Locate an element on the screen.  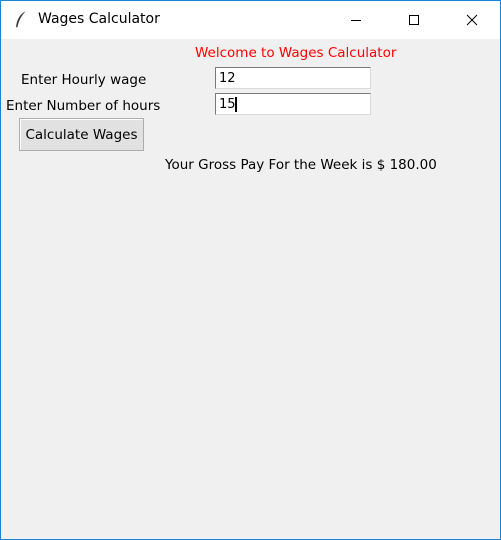
minimize-button is located at coordinates (356, 20).